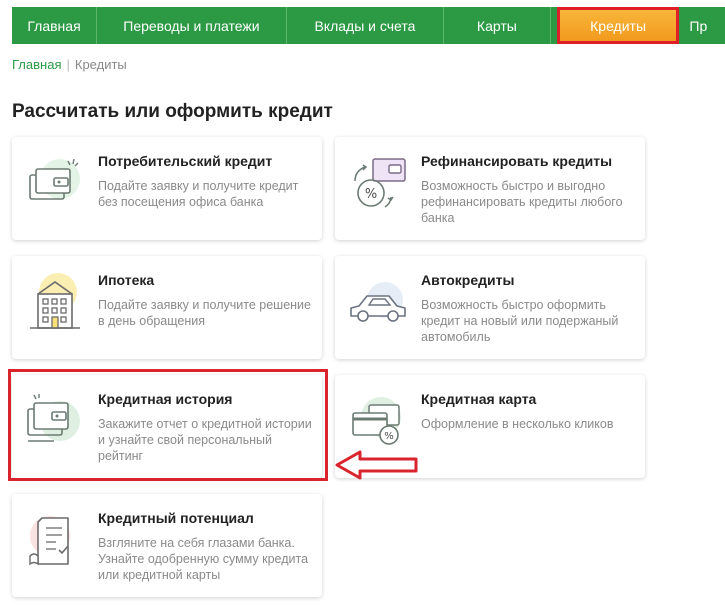 This screenshot has width=725, height=610. What do you see at coordinates (126, 280) in the screenshot?
I see `card-title: Ипотека` at bounding box center [126, 280].